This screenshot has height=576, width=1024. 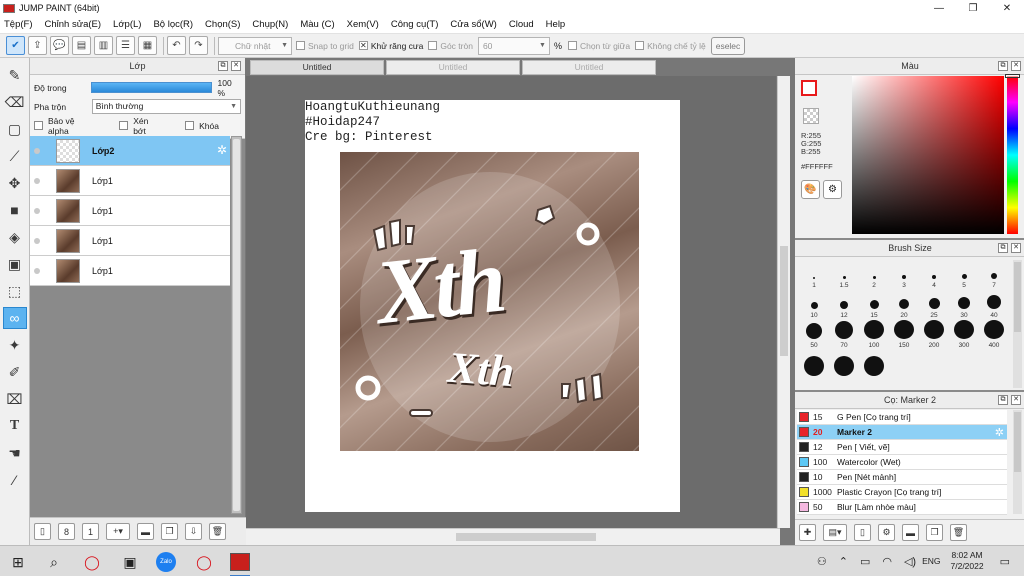 I want to click on ratio-lock-checkbox: Không chế tỷ lệ, so click(x=670, y=46).